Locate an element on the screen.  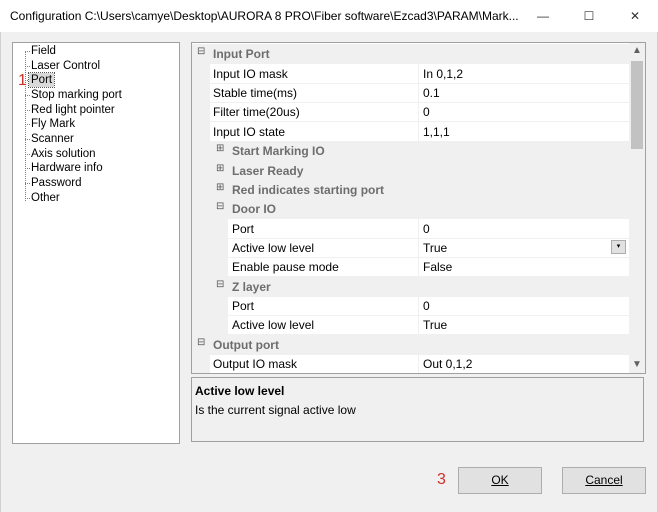
maximize-icon: ☐ is located at coordinates (589, 16).